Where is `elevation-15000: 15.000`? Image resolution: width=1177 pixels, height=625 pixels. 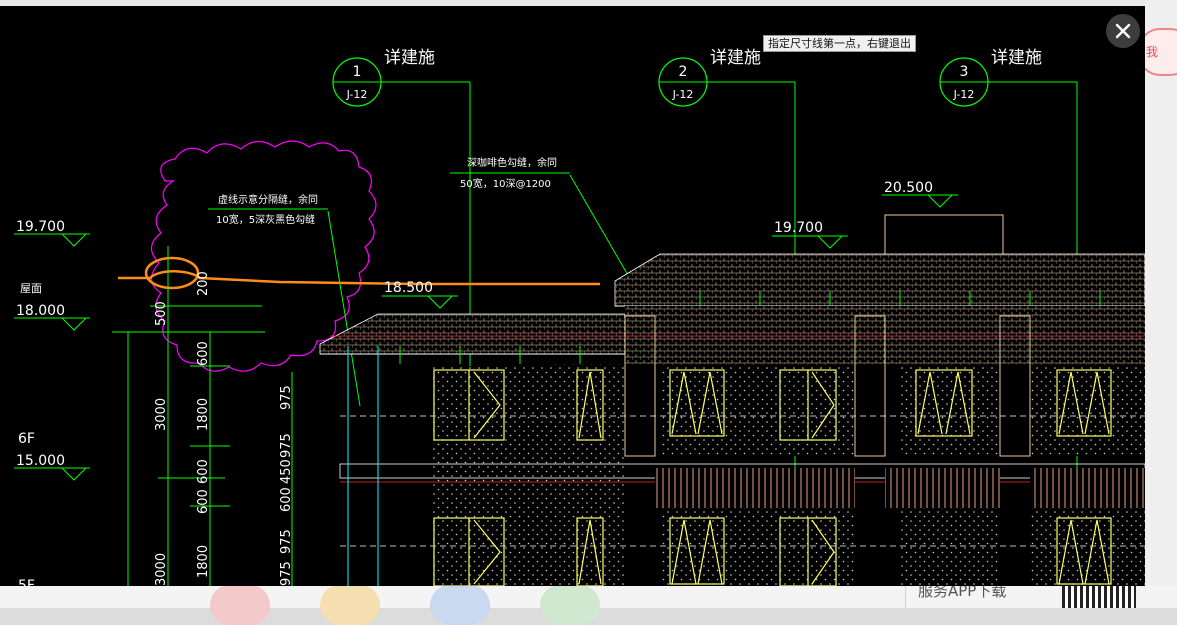 elevation-15000: 15.000 is located at coordinates (40, 461).